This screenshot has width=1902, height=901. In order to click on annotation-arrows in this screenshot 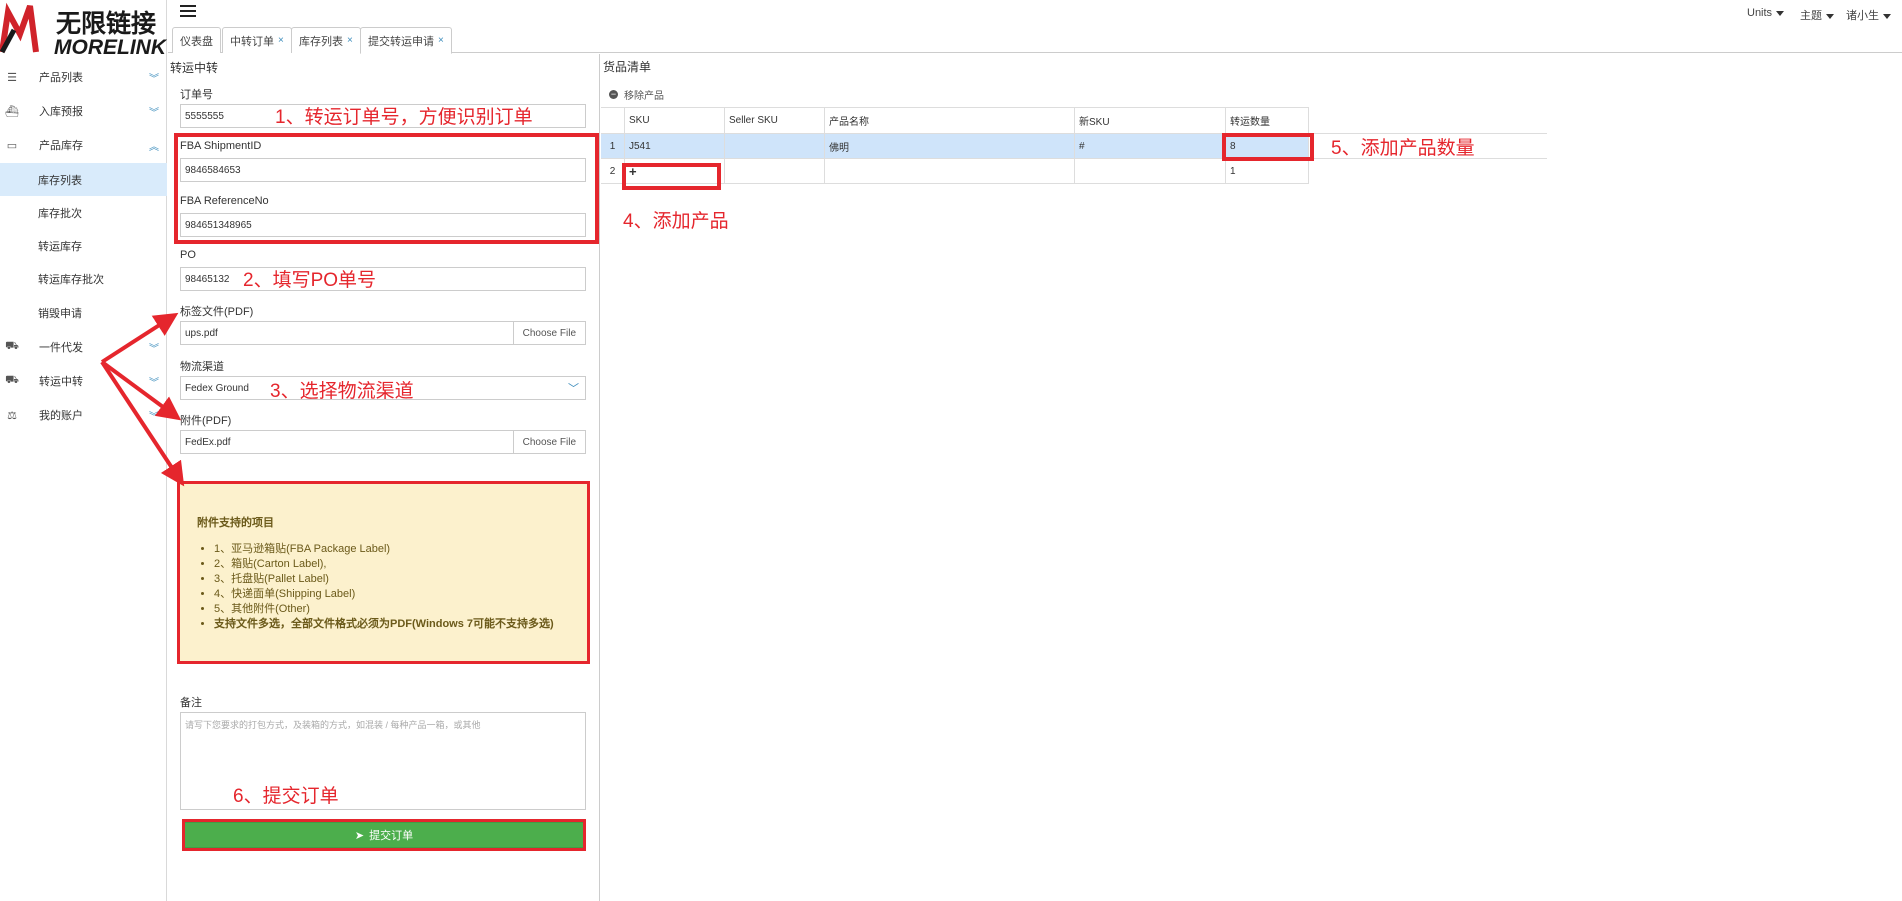, I will do `click(142, 399)`.